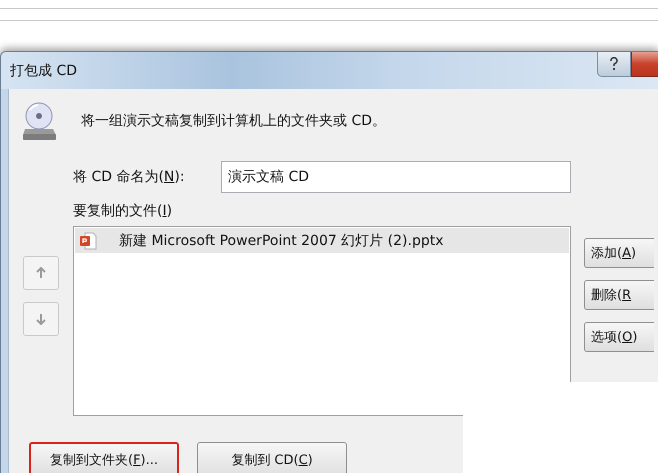 The image size is (658, 473). I want to click on side-button: 删除(R, so click(619, 295).